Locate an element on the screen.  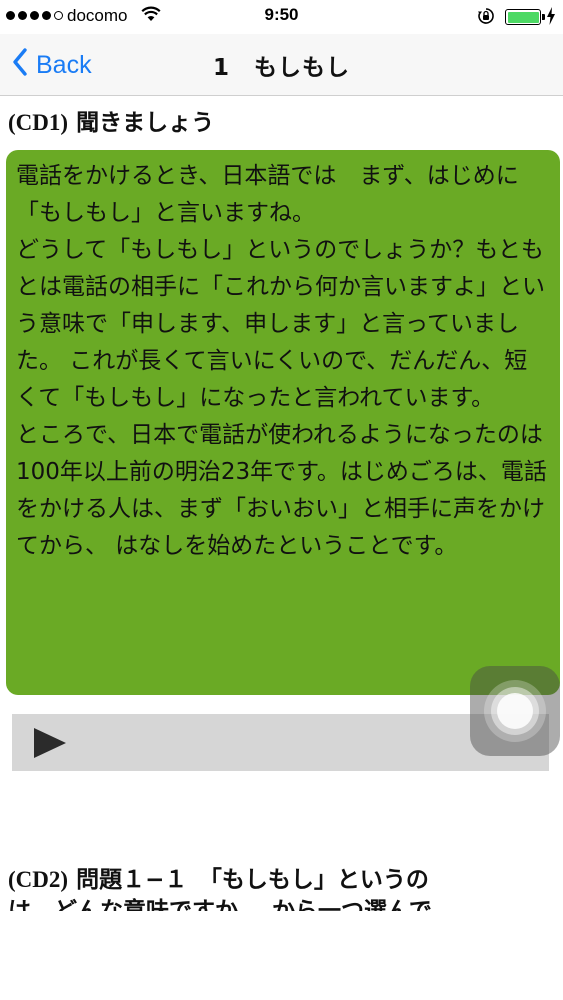
section-heading-cd2: (CD2) 問題１−１ 「もしもし」というの is located at coordinates (218, 877).